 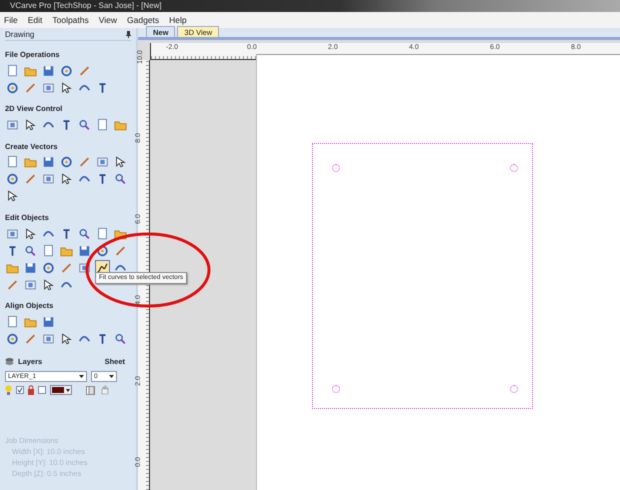 What do you see at coordinates (143, 20) in the screenshot?
I see `menu-item: Gadgets` at bounding box center [143, 20].